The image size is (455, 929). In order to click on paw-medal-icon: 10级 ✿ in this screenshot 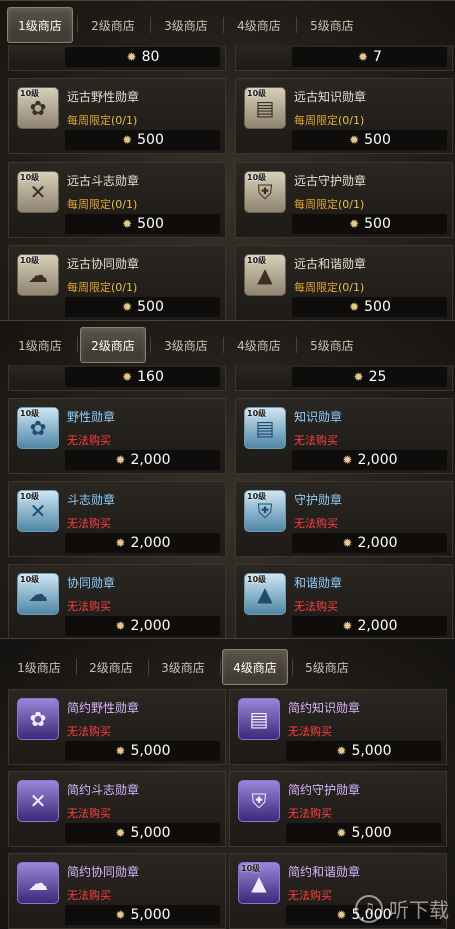, I will do `click(38, 108)`.